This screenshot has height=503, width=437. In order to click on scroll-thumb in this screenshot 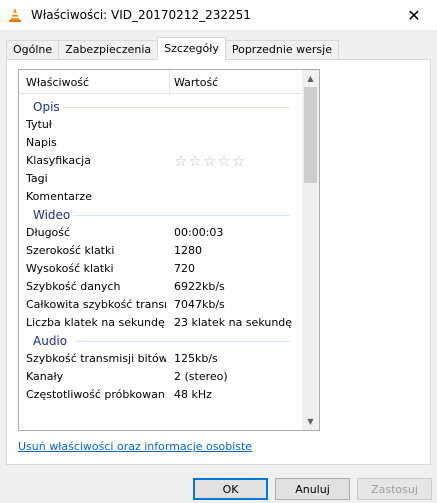, I will do `click(310, 135)`.